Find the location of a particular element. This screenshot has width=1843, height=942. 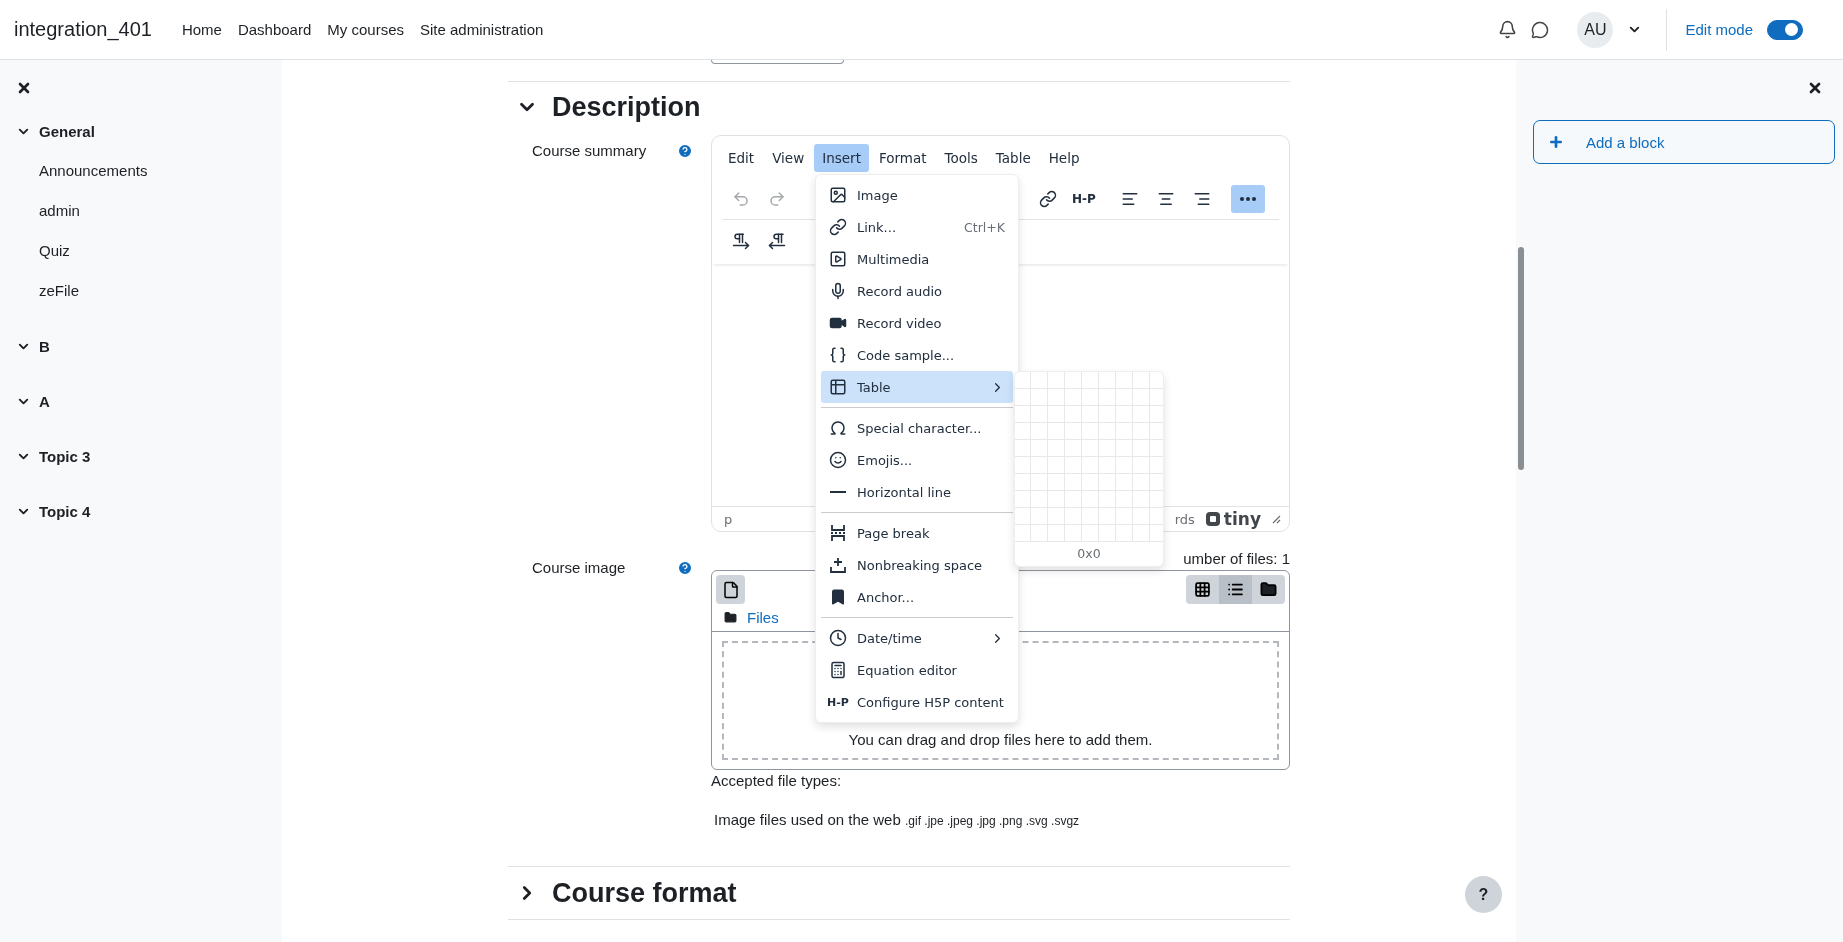

breadcrumb-link: Files is located at coordinates (763, 617).